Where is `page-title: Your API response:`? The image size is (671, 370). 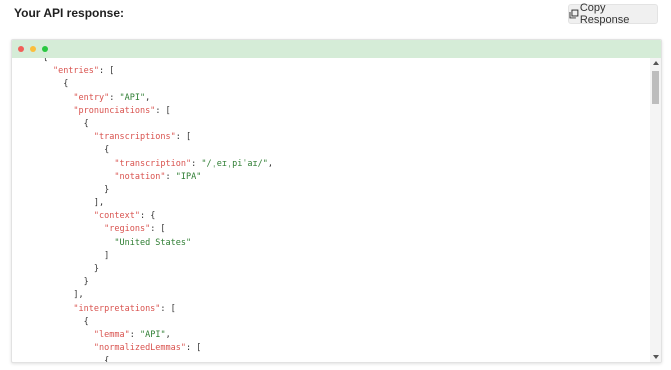
page-title: Your API response: is located at coordinates (69, 13).